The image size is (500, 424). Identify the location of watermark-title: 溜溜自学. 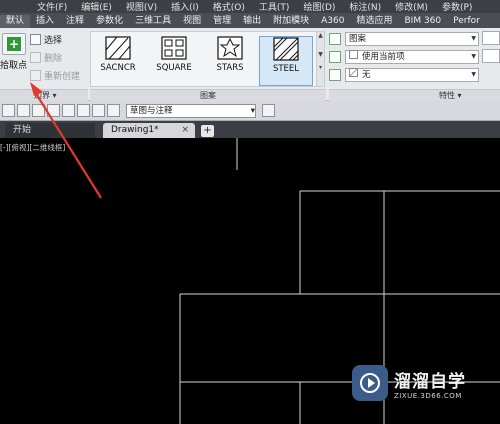
(430, 381).